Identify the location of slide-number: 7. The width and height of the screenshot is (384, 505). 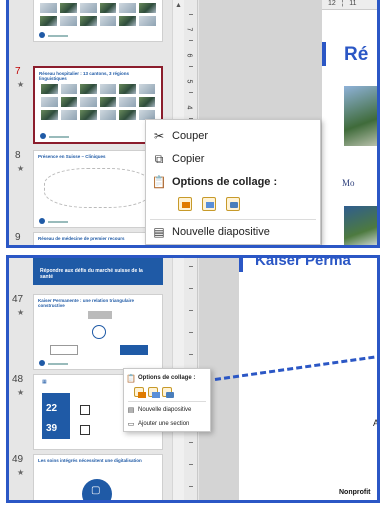
(18, 71).